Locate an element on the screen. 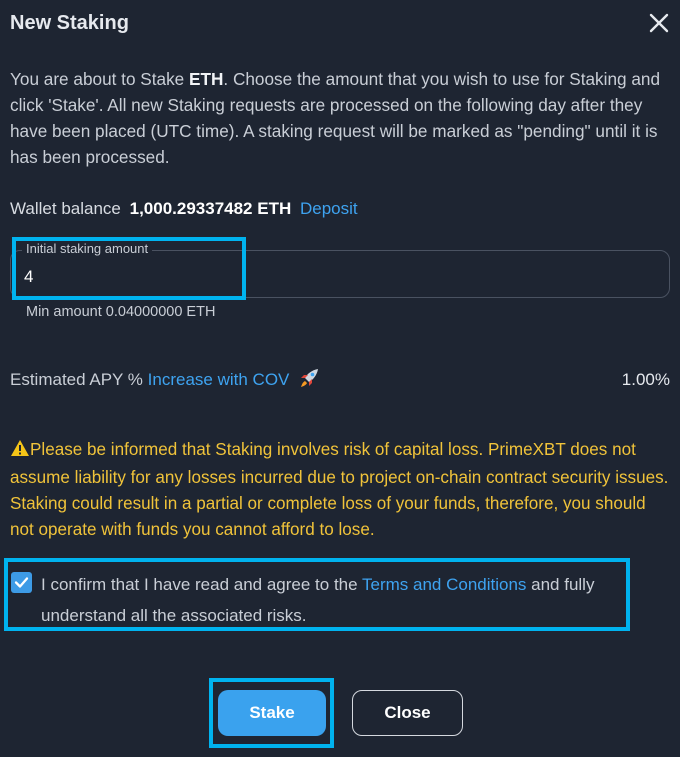 This screenshot has height=757, width=680. apy-row: Estimated APY % Increase with COV 1.00% is located at coordinates (340, 380).